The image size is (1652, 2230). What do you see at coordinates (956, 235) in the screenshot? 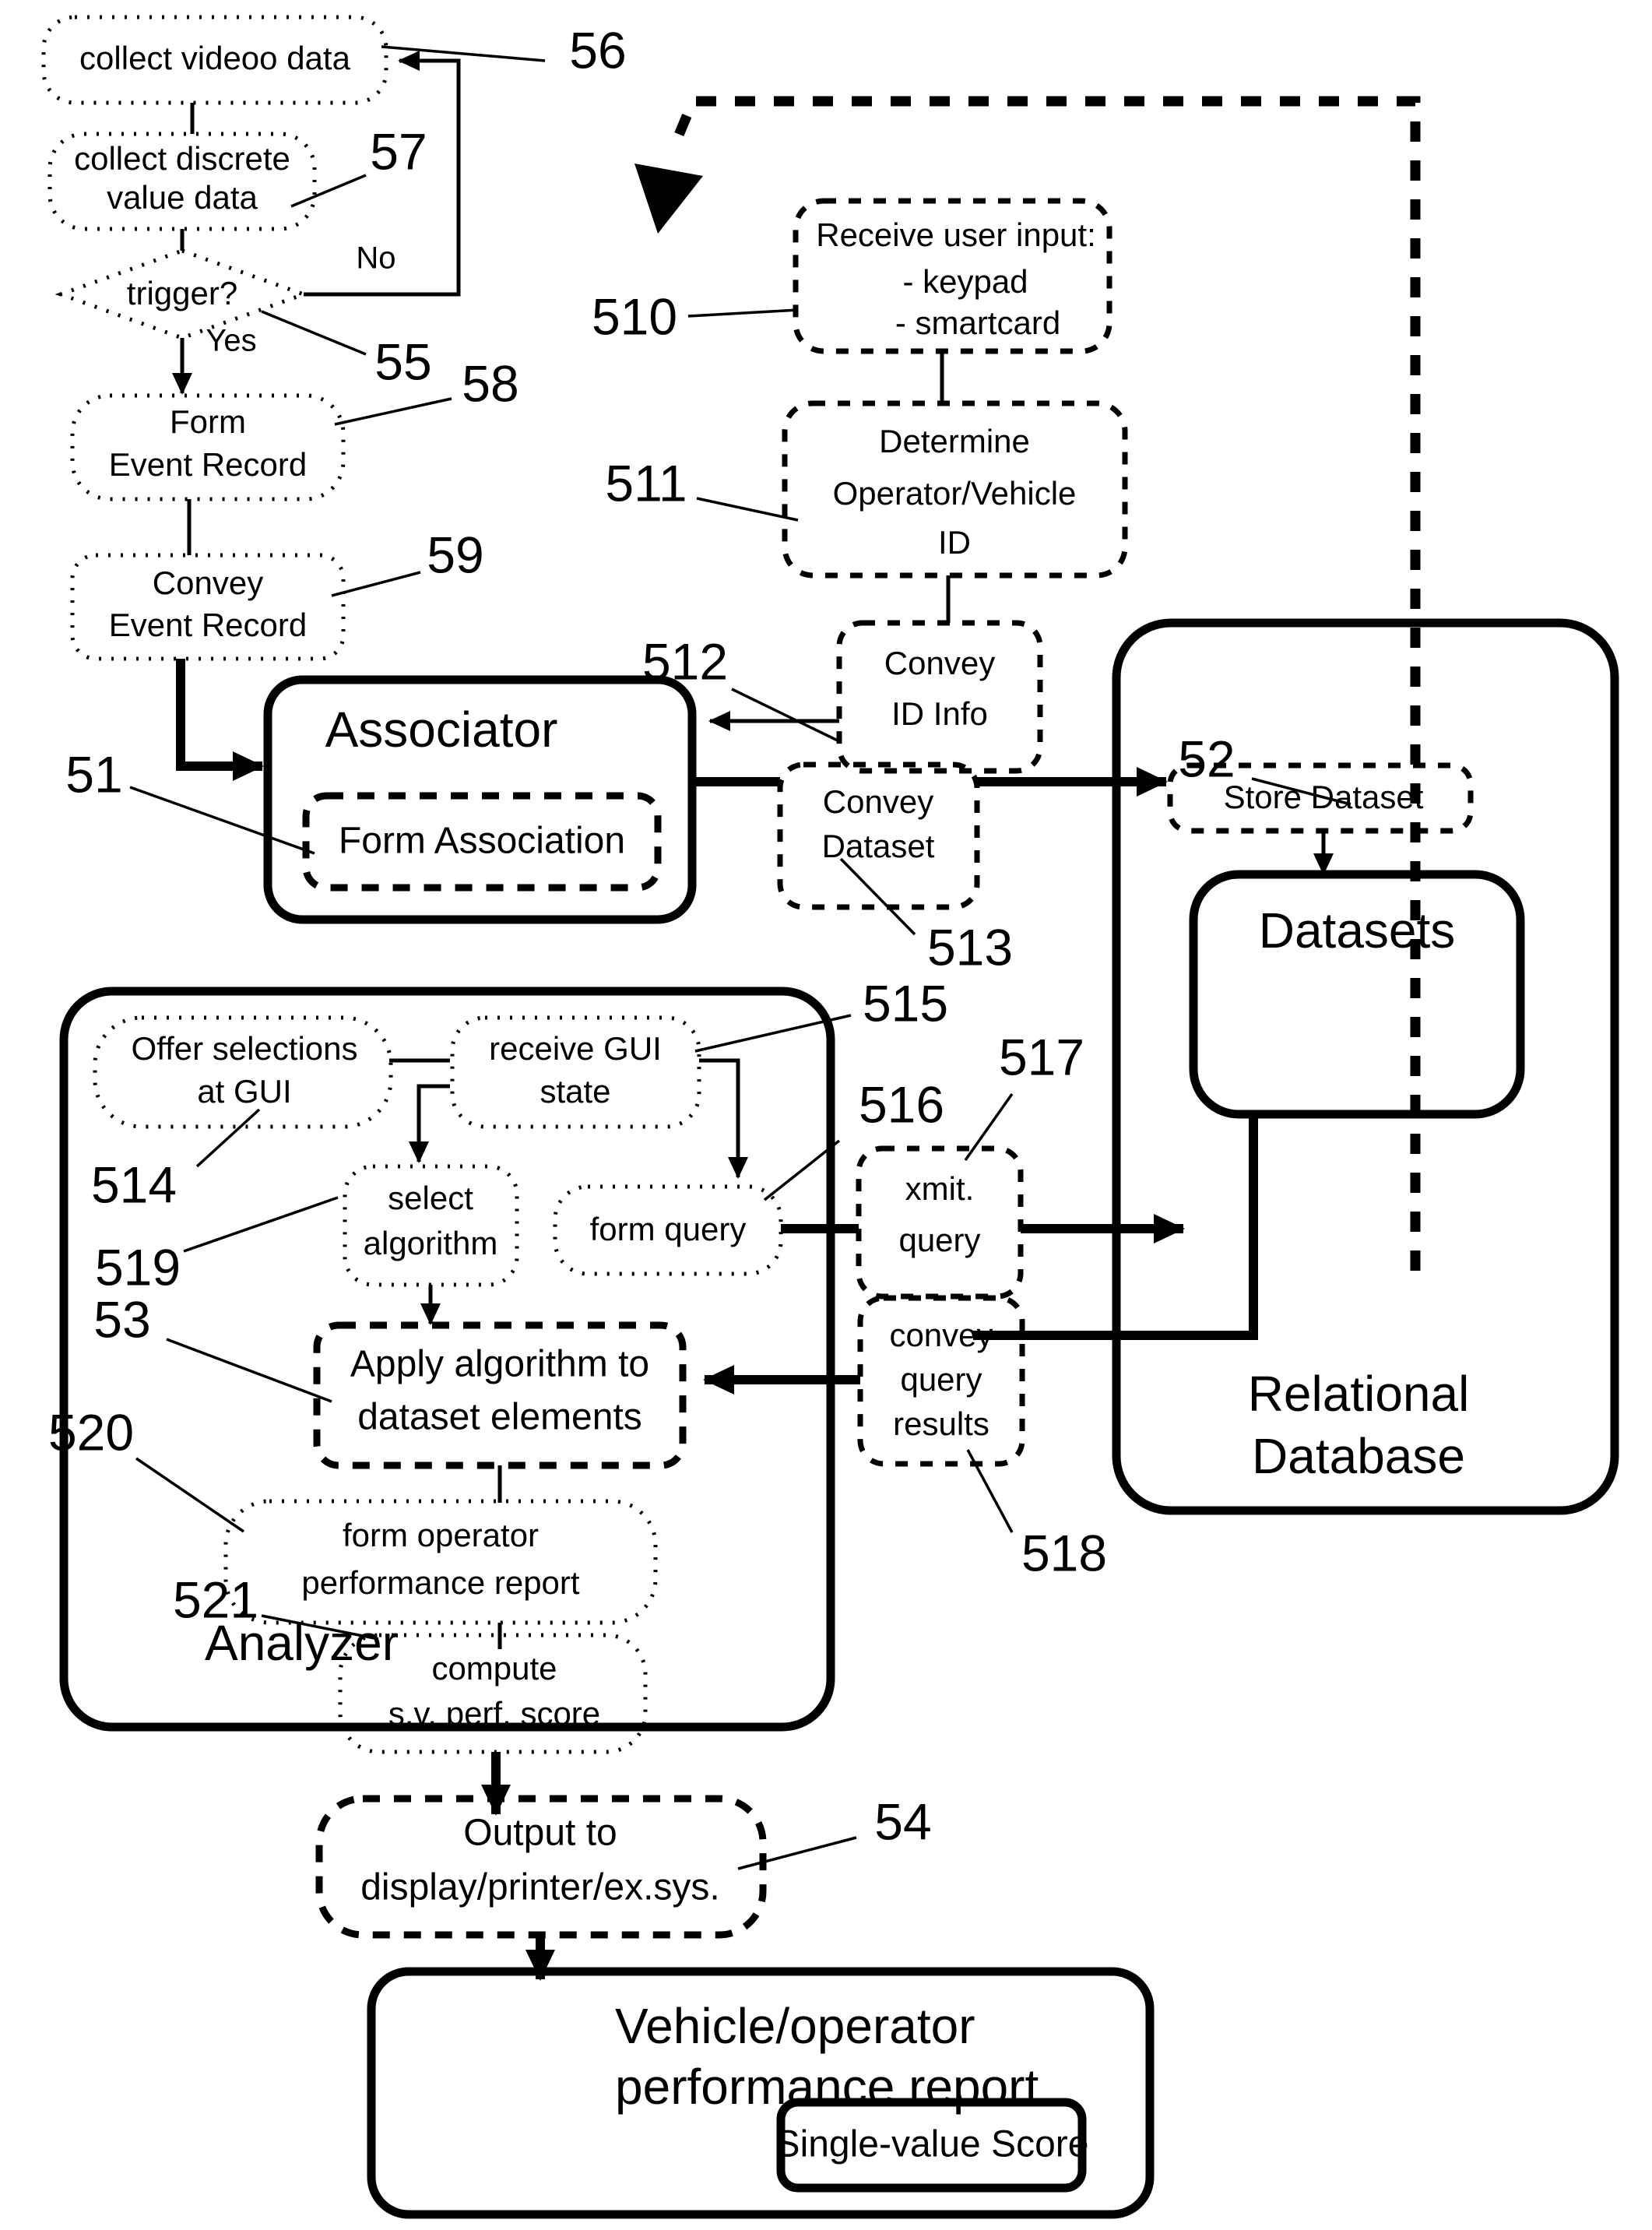
I see `receive-user-input-line1: Receive user input:` at bounding box center [956, 235].